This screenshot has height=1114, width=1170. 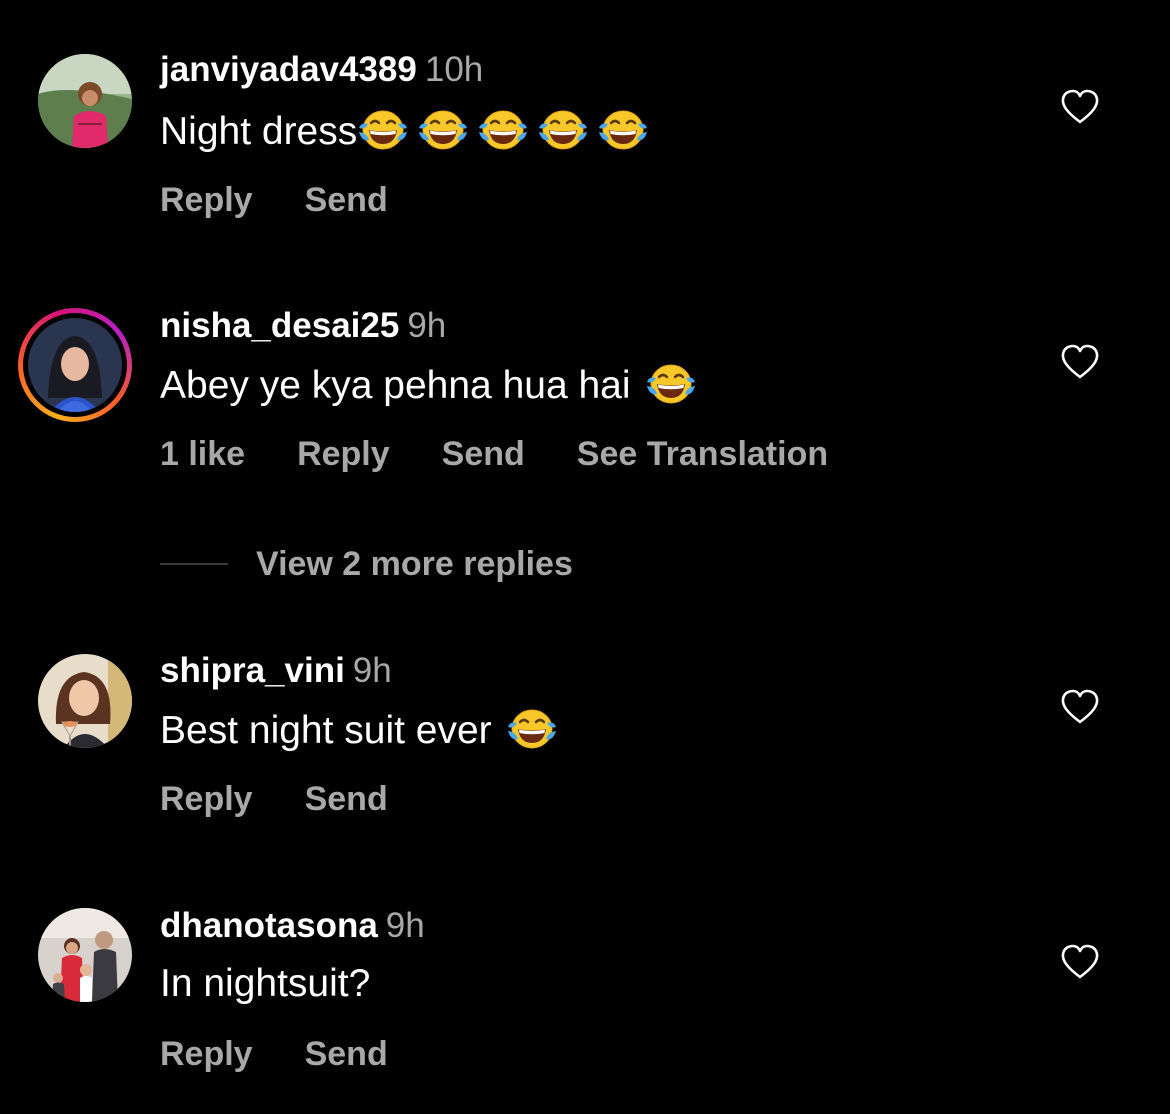 I want to click on username: shipra_vini, so click(x=252, y=670).